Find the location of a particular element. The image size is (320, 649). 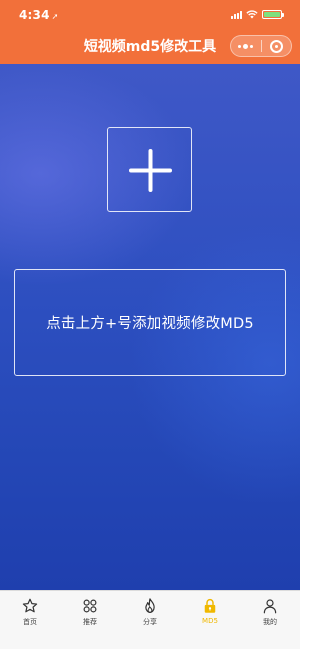

battery-icon is located at coordinates (273, 14).